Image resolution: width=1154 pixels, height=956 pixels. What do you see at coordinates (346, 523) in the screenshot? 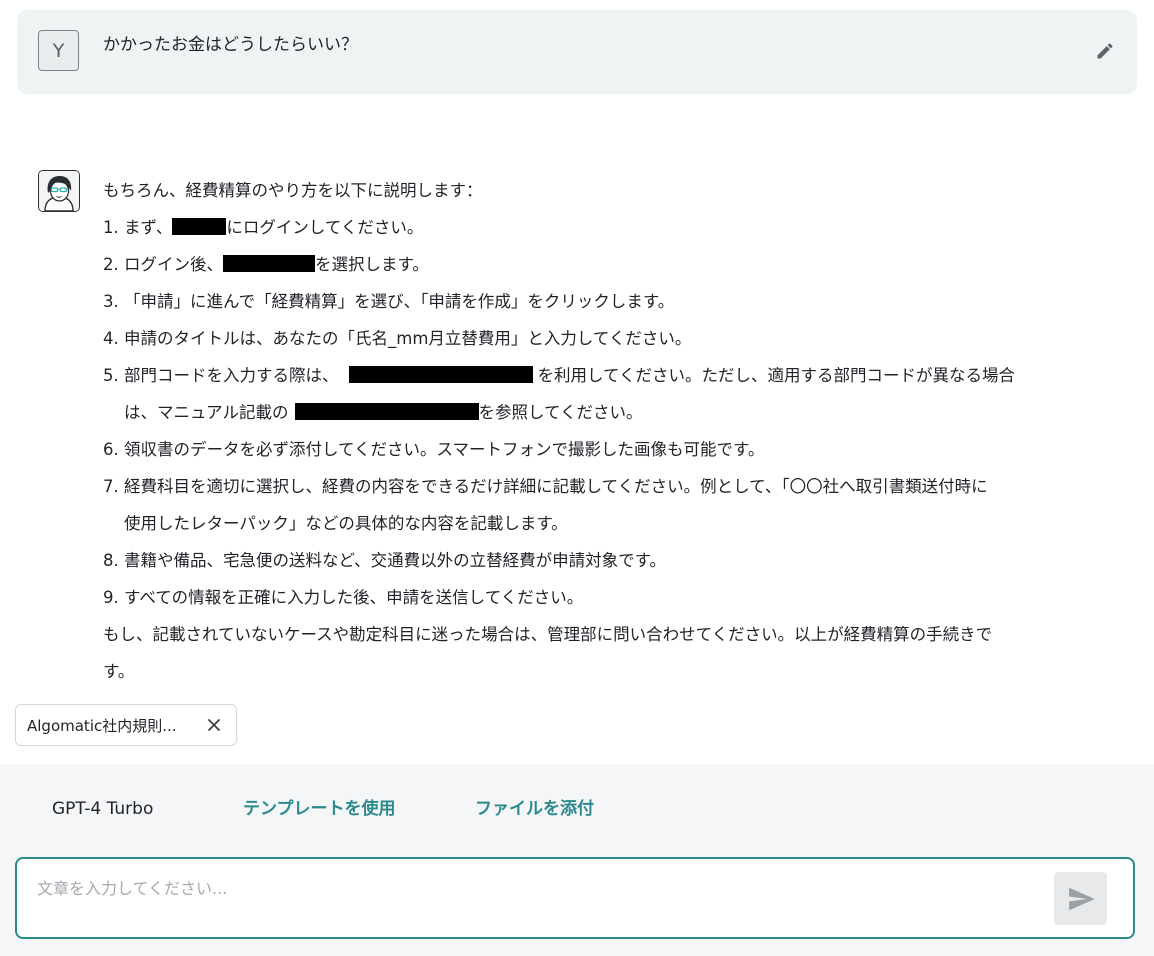
I see `list-item-text: 使用したレターパック」などの具体的な内容を記載します。` at bounding box center [346, 523].